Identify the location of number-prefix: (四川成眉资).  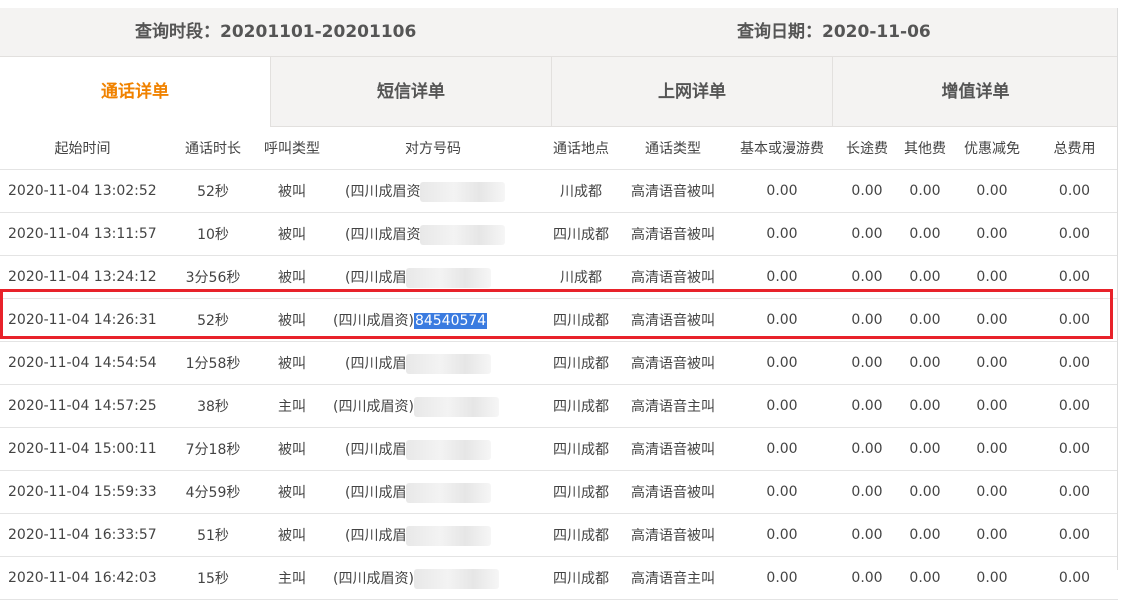
(373, 321).